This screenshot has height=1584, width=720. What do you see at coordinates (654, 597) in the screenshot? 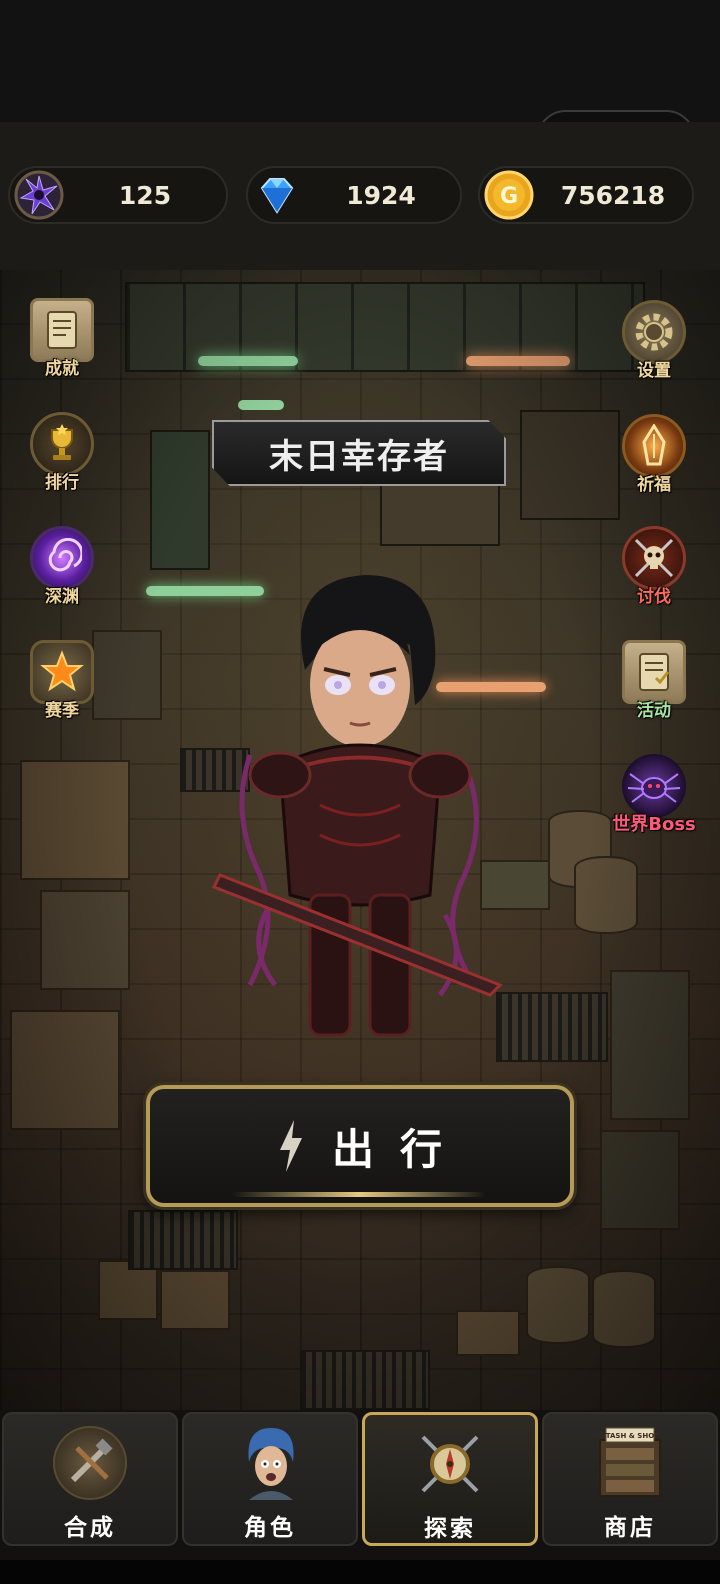
I see `menu-label: 讨伐` at bounding box center [654, 597].